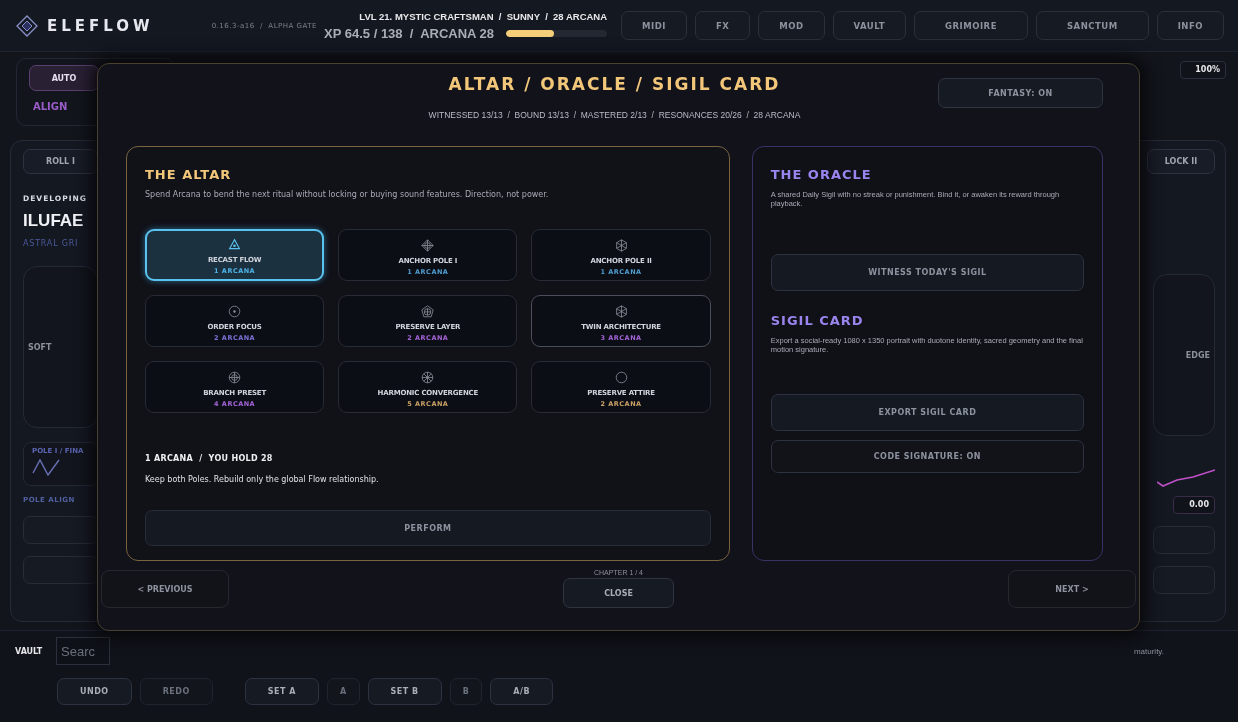  Describe the element at coordinates (46, 467) in the screenshot. I see `curve-drawing` at that location.